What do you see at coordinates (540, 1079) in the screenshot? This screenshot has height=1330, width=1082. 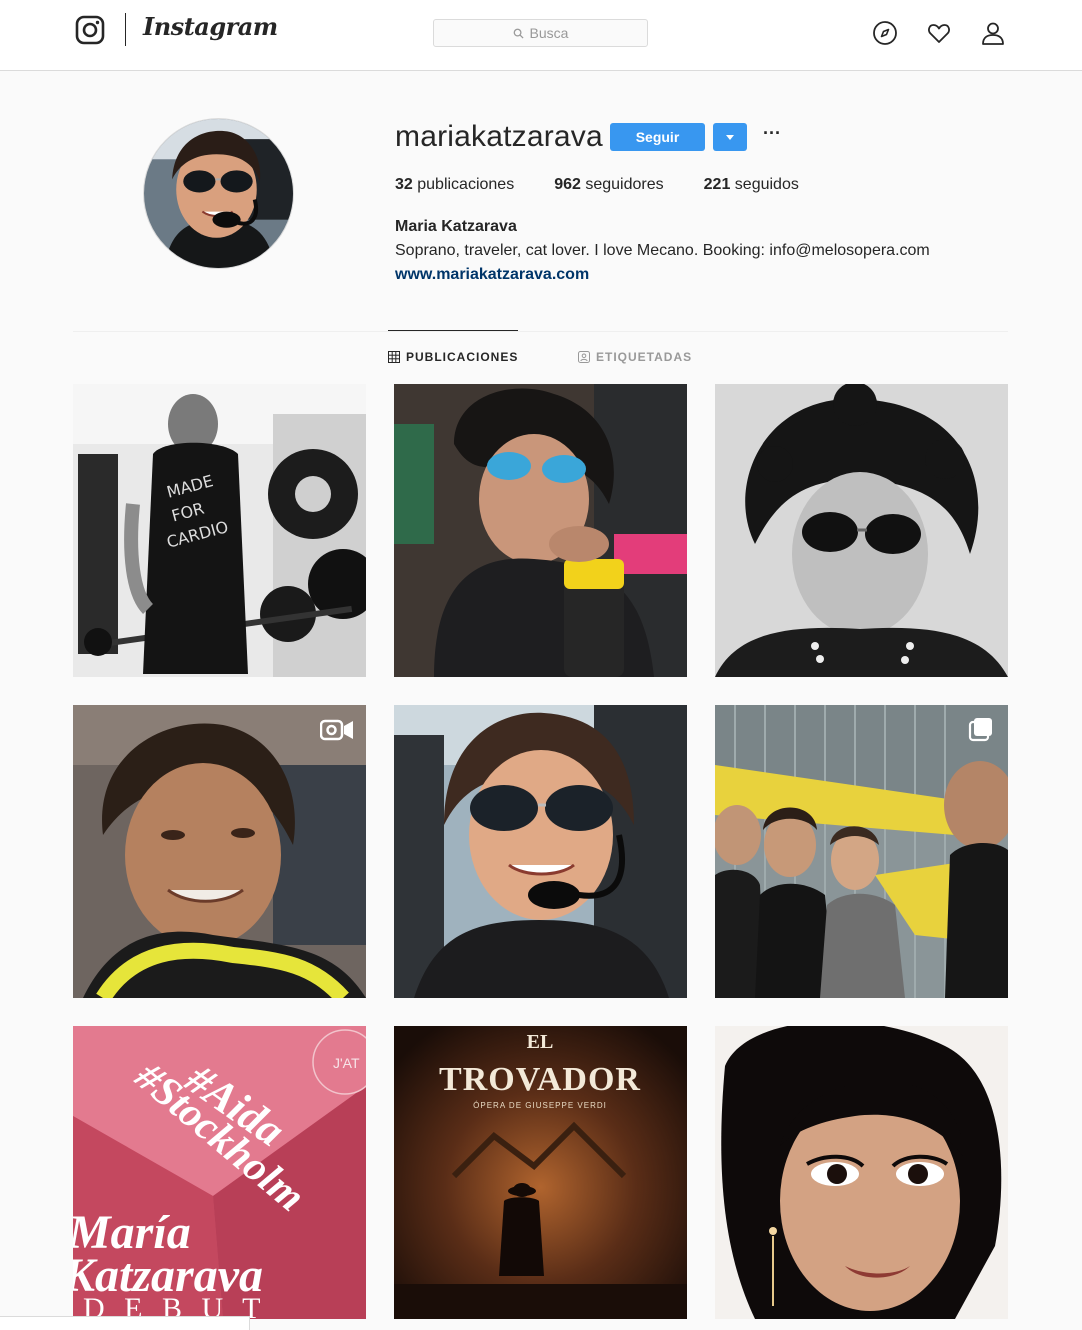 I see `post-title: TROVADOR` at bounding box center [540, 1079].